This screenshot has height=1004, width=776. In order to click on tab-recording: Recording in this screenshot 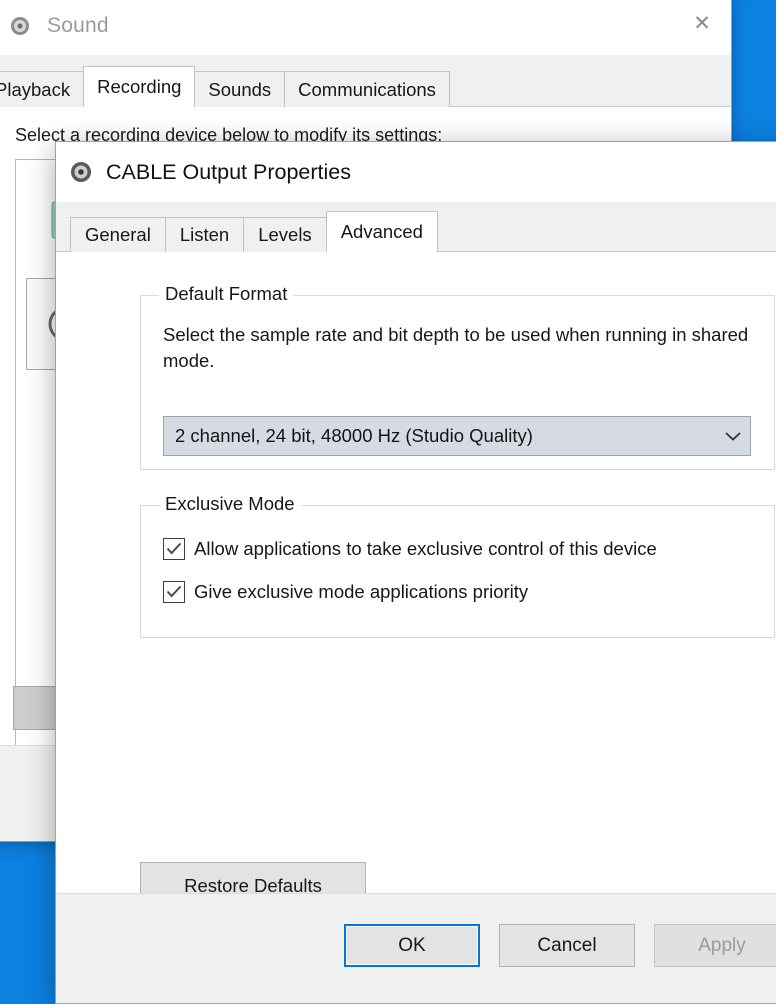, I will do `click(139, 86)`.